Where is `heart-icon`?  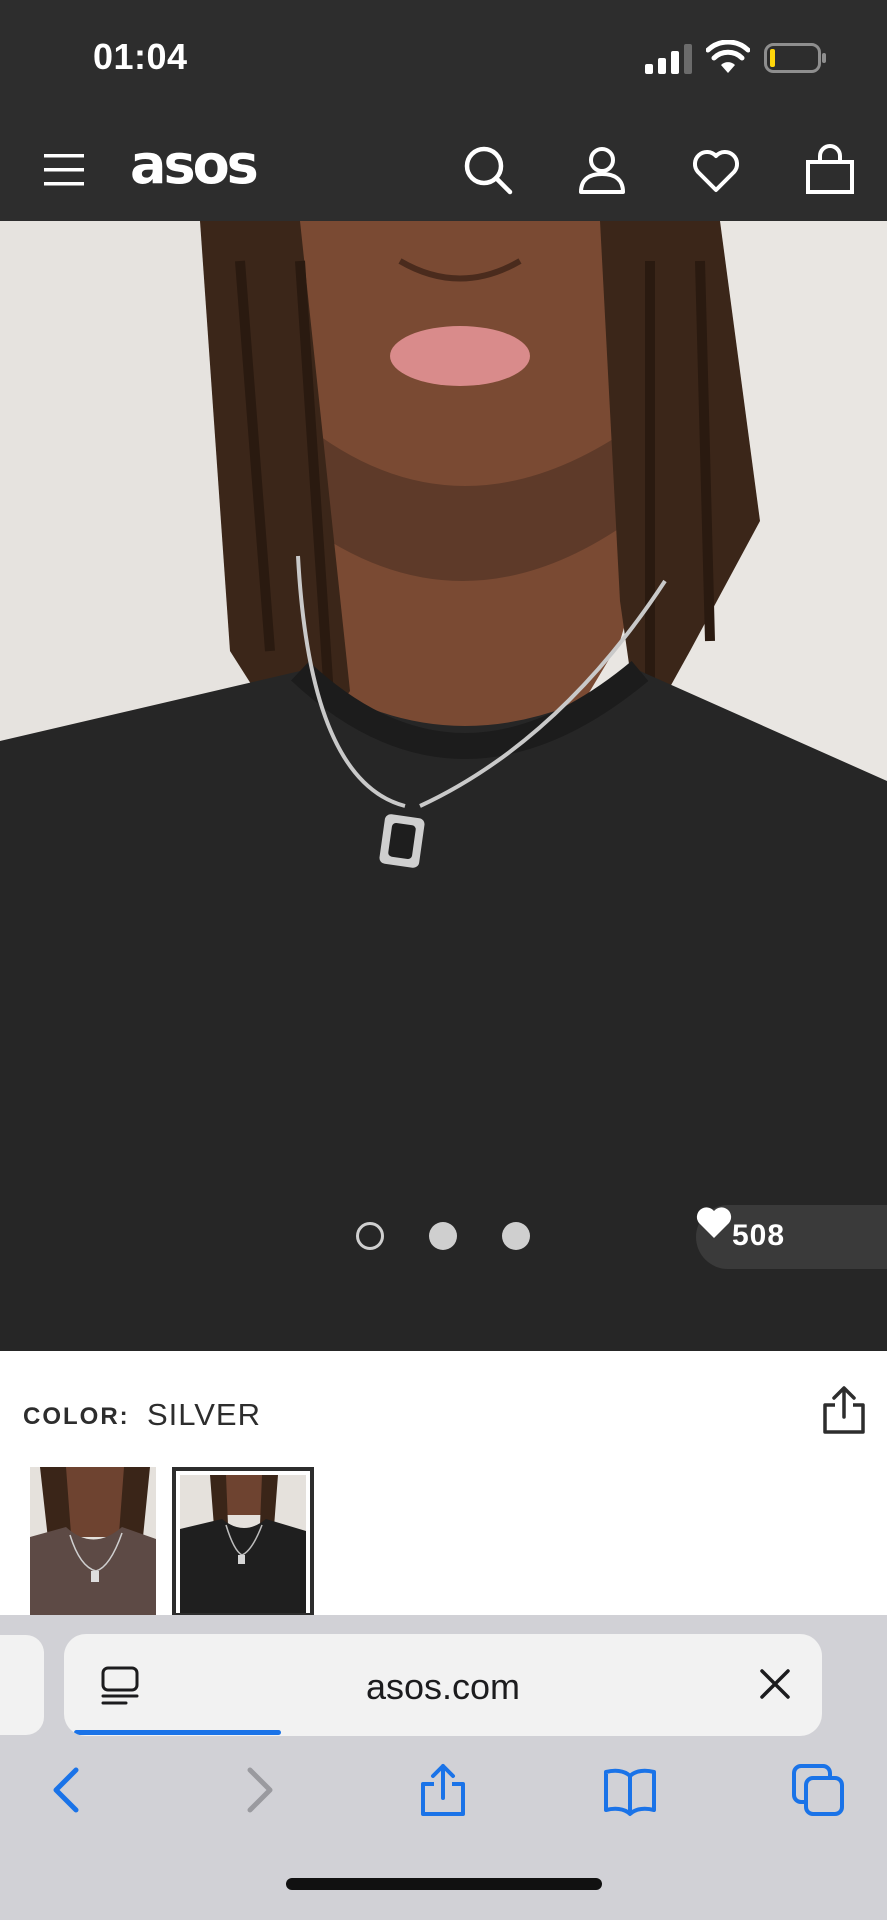
heart-icon is located at coordinates (716, 170).